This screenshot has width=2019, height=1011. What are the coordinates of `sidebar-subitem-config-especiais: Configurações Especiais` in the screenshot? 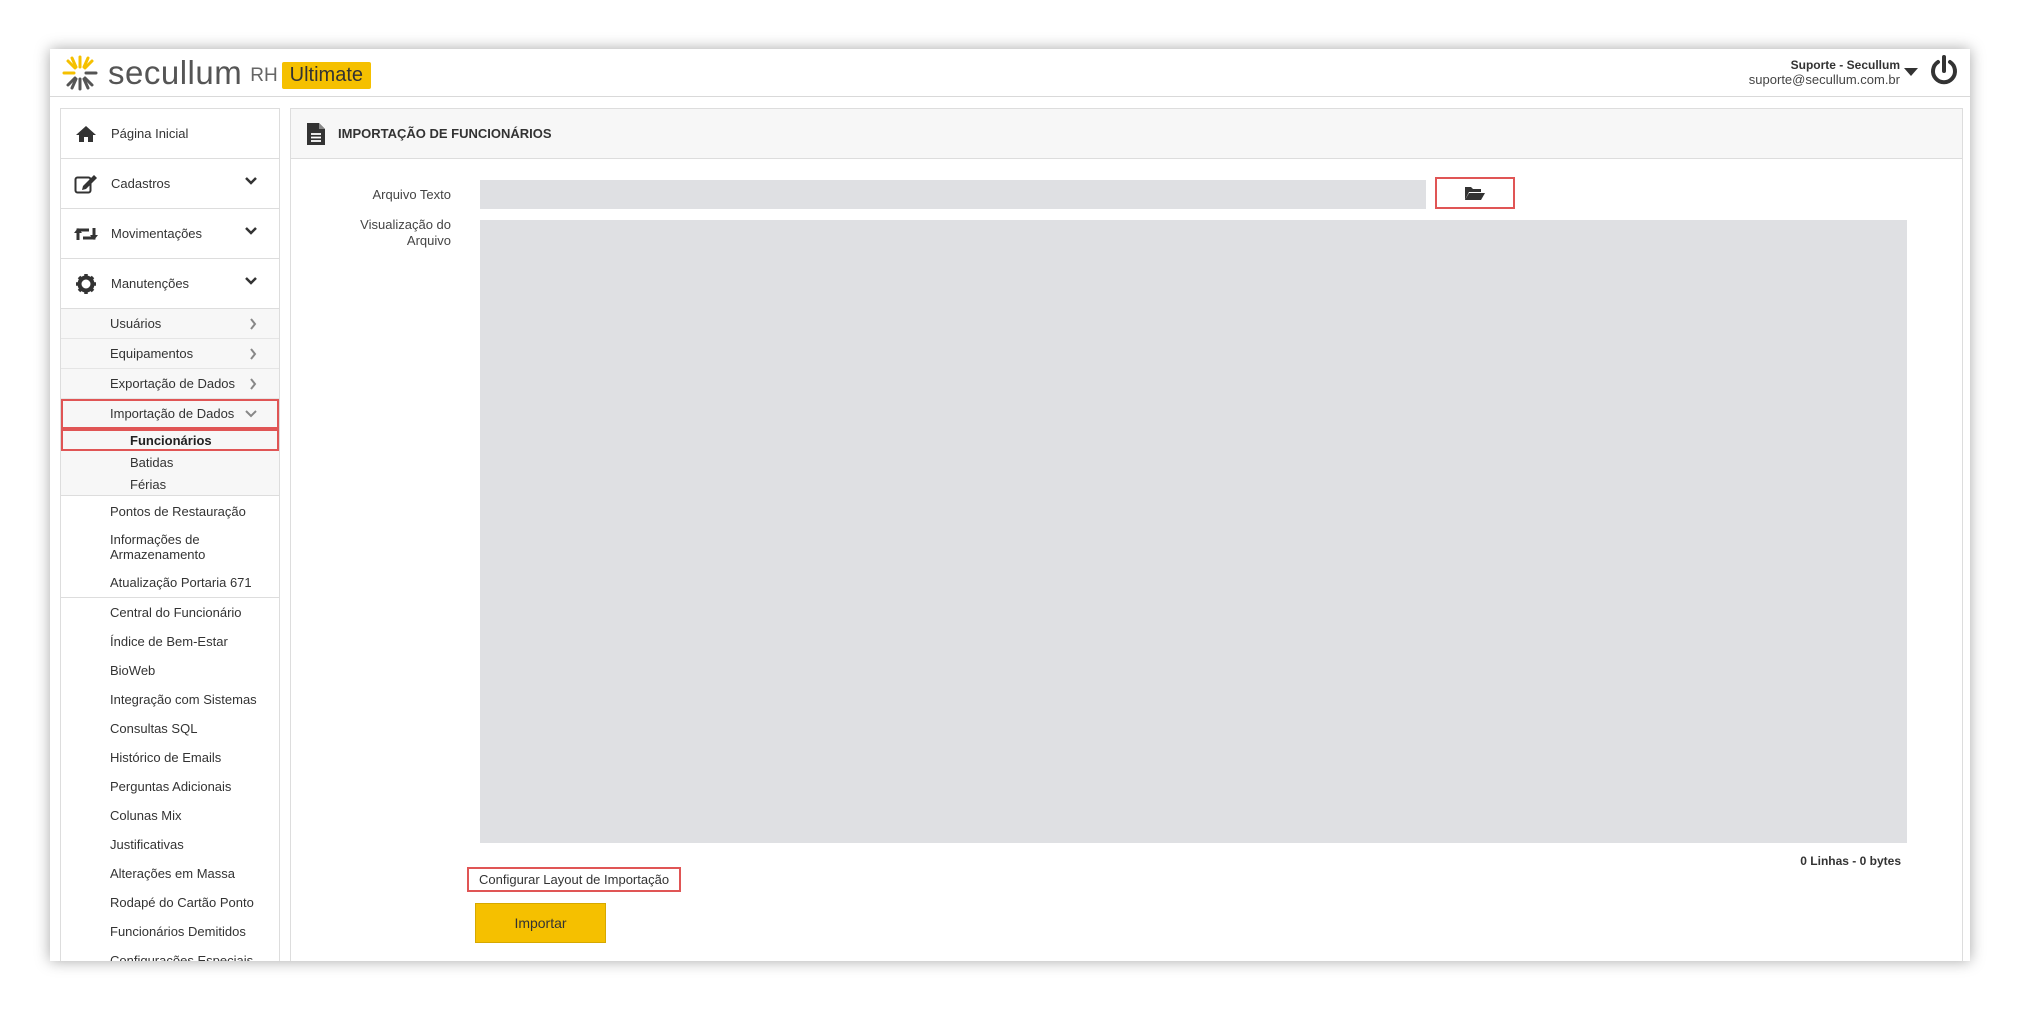 It's located at (170, 953).